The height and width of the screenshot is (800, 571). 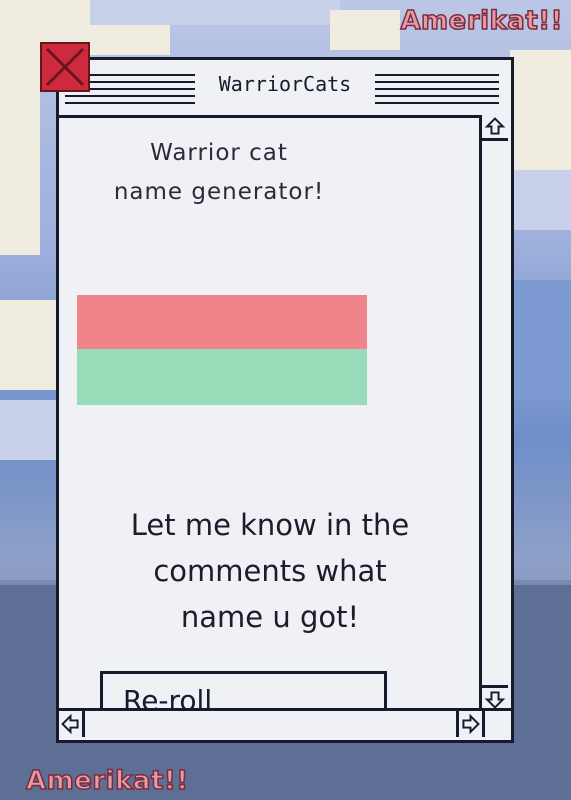 What do you see at coordinates (219, 192) in the screenshot?
I see `page-title-line: name generator!` at bounding box center [219, 192].